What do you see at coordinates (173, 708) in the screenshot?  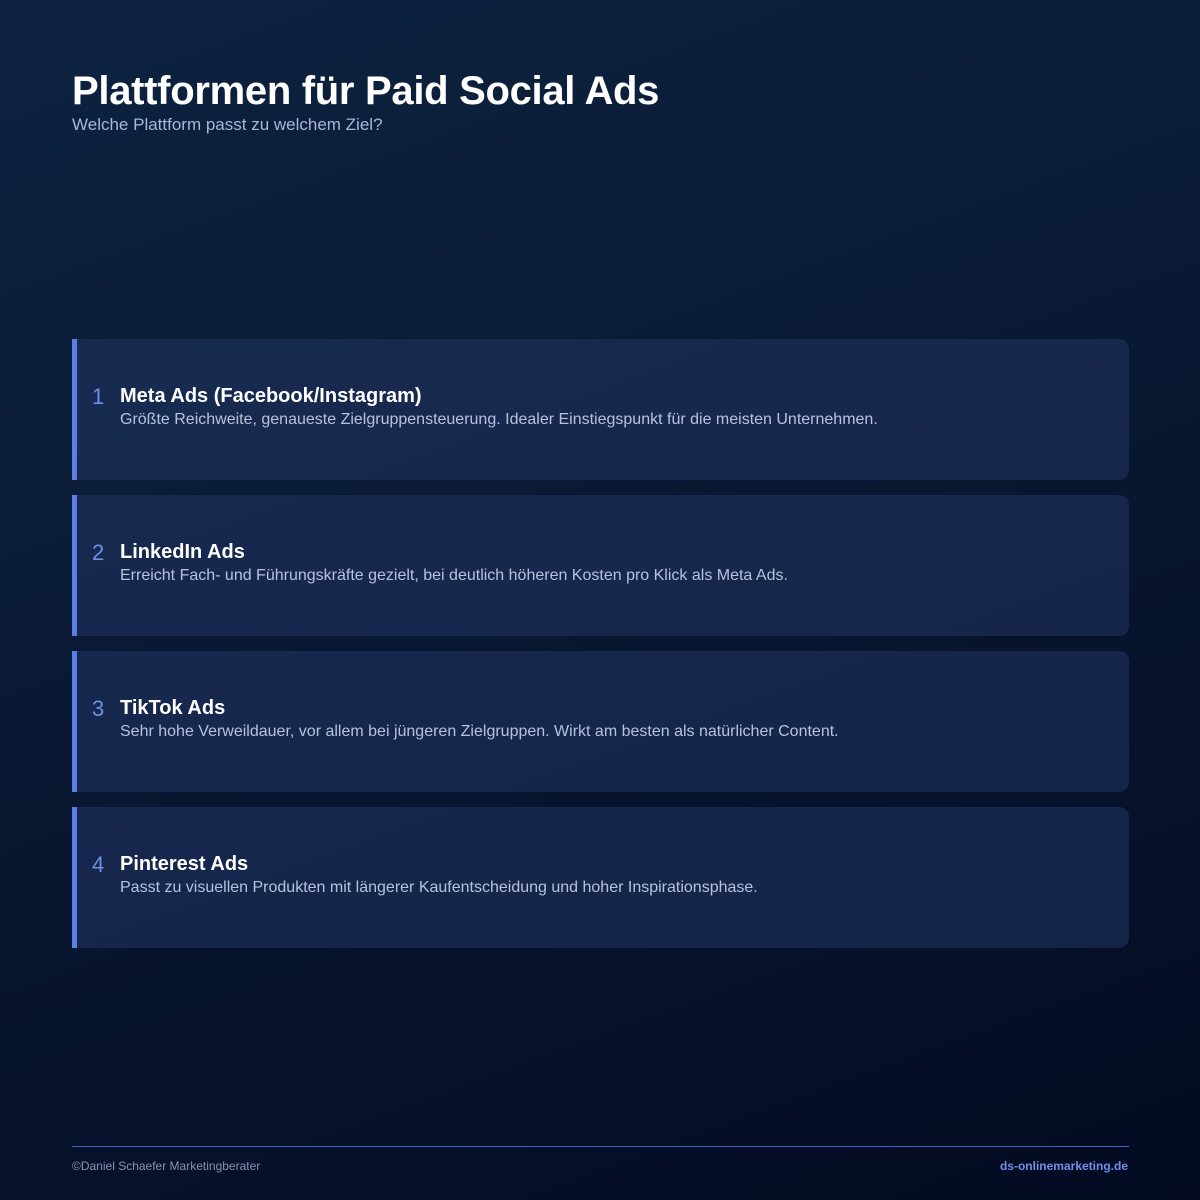 I see `card-title: TikTok Ads` at bounding box center [173, 708].